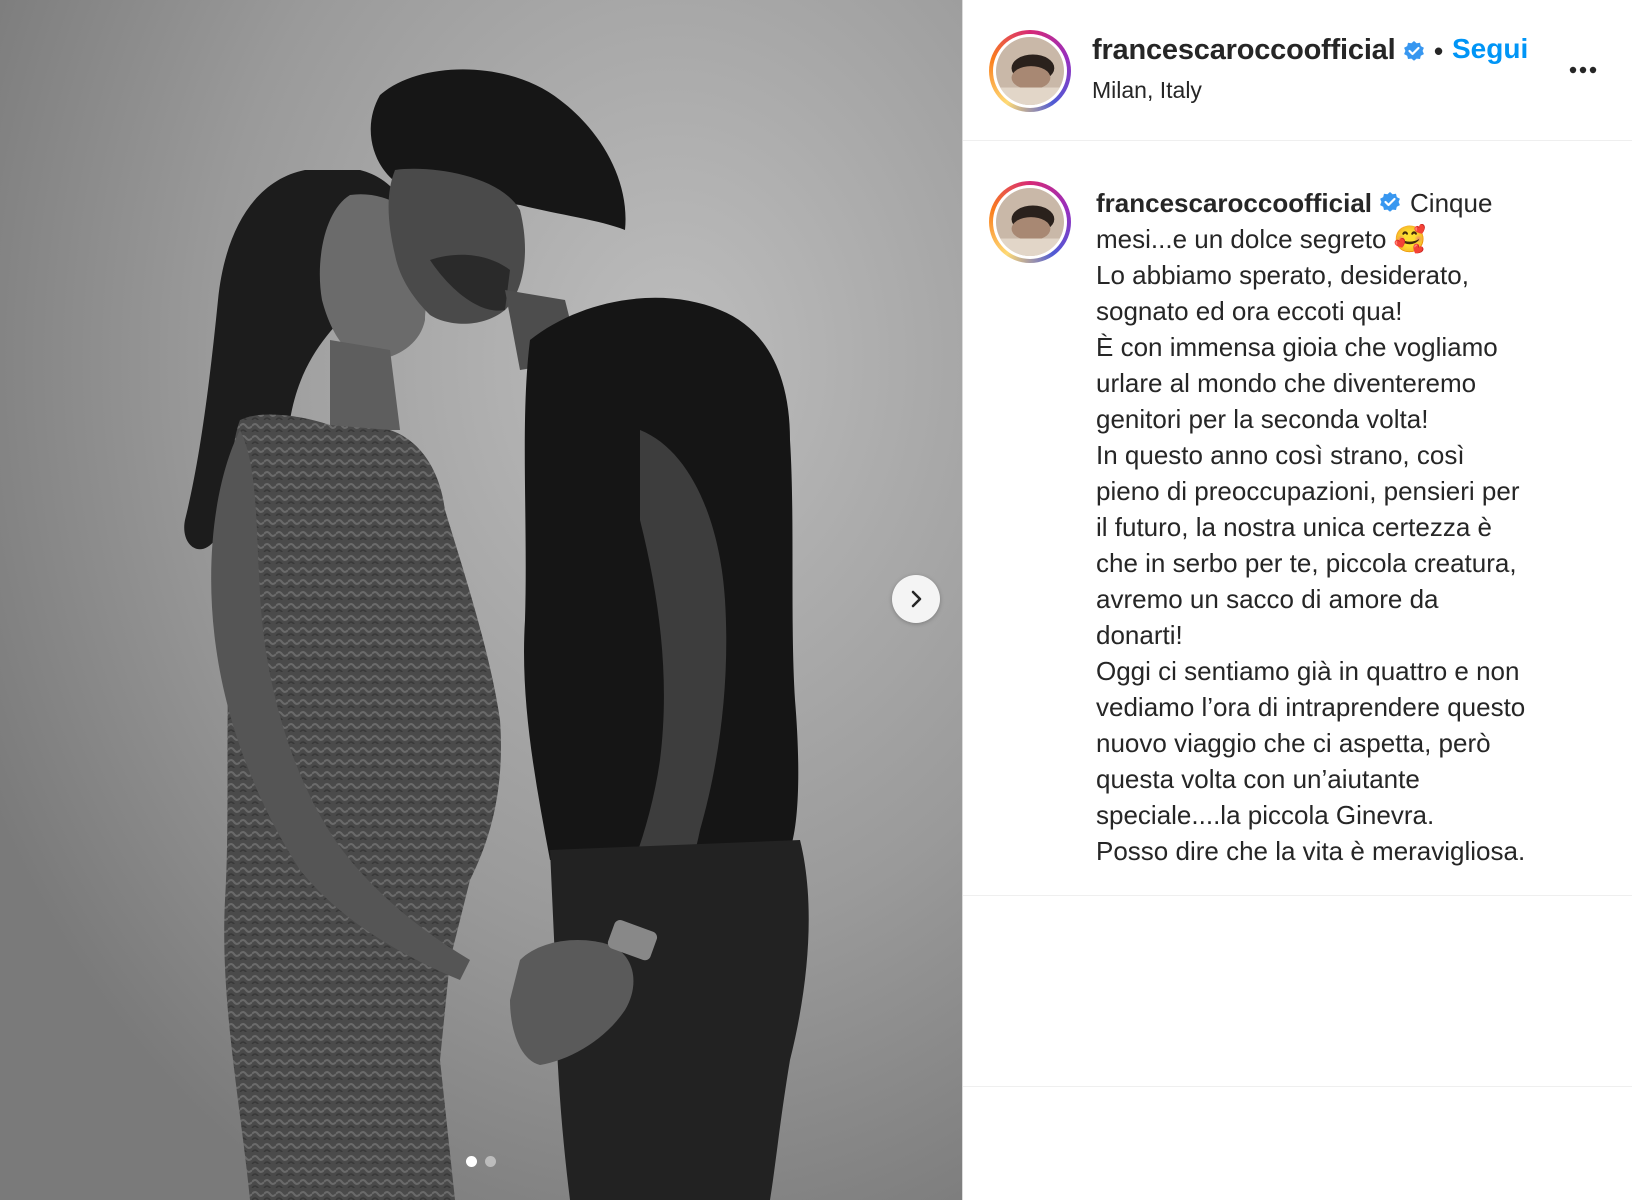 This screenshot has width=1632, height=1200. Describe the element at coordinates (1249, 311) in the screenshot. I see `caption-line: sognato ed ora eccoti qua!` at that location.